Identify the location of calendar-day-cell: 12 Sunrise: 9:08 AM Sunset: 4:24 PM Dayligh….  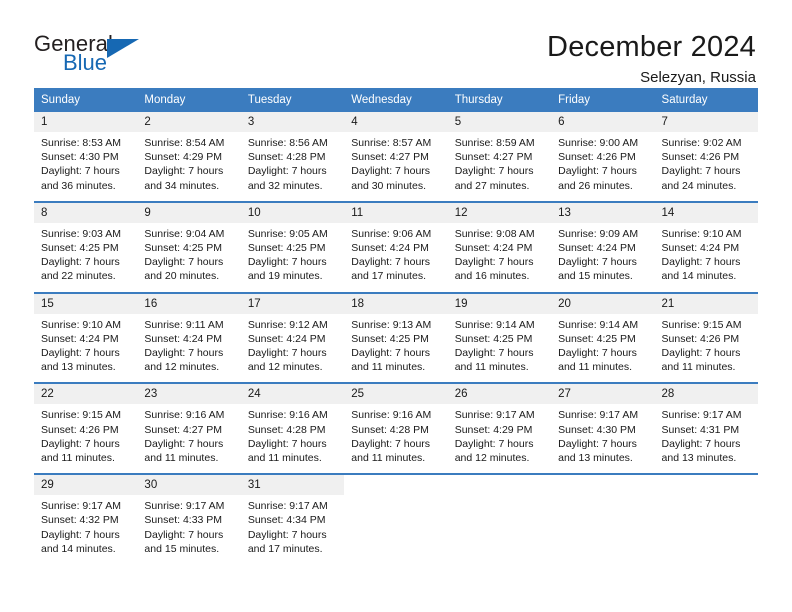
(499, 246).